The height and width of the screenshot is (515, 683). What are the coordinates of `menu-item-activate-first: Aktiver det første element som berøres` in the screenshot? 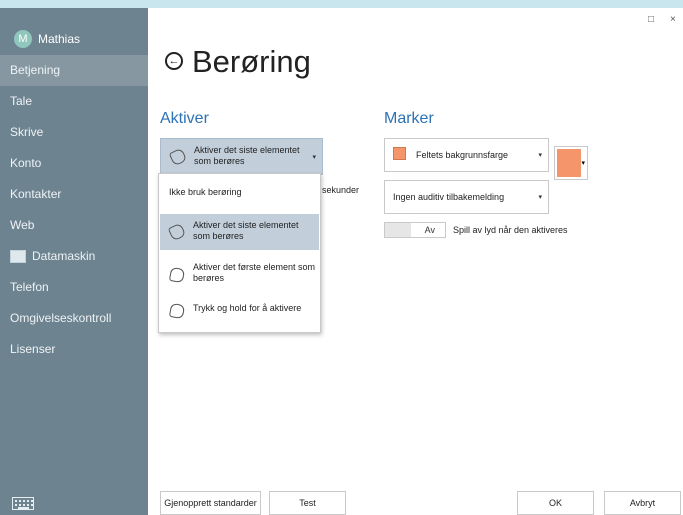 It's located at (239, 273).